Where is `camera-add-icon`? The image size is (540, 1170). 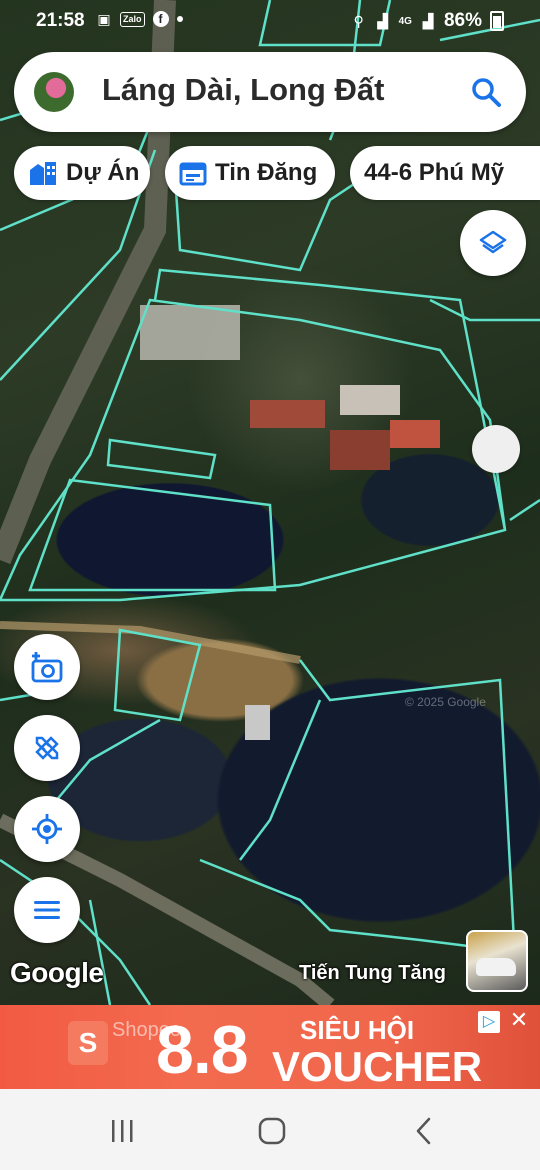
camera-add-icon is located at coordinates (47, 667).